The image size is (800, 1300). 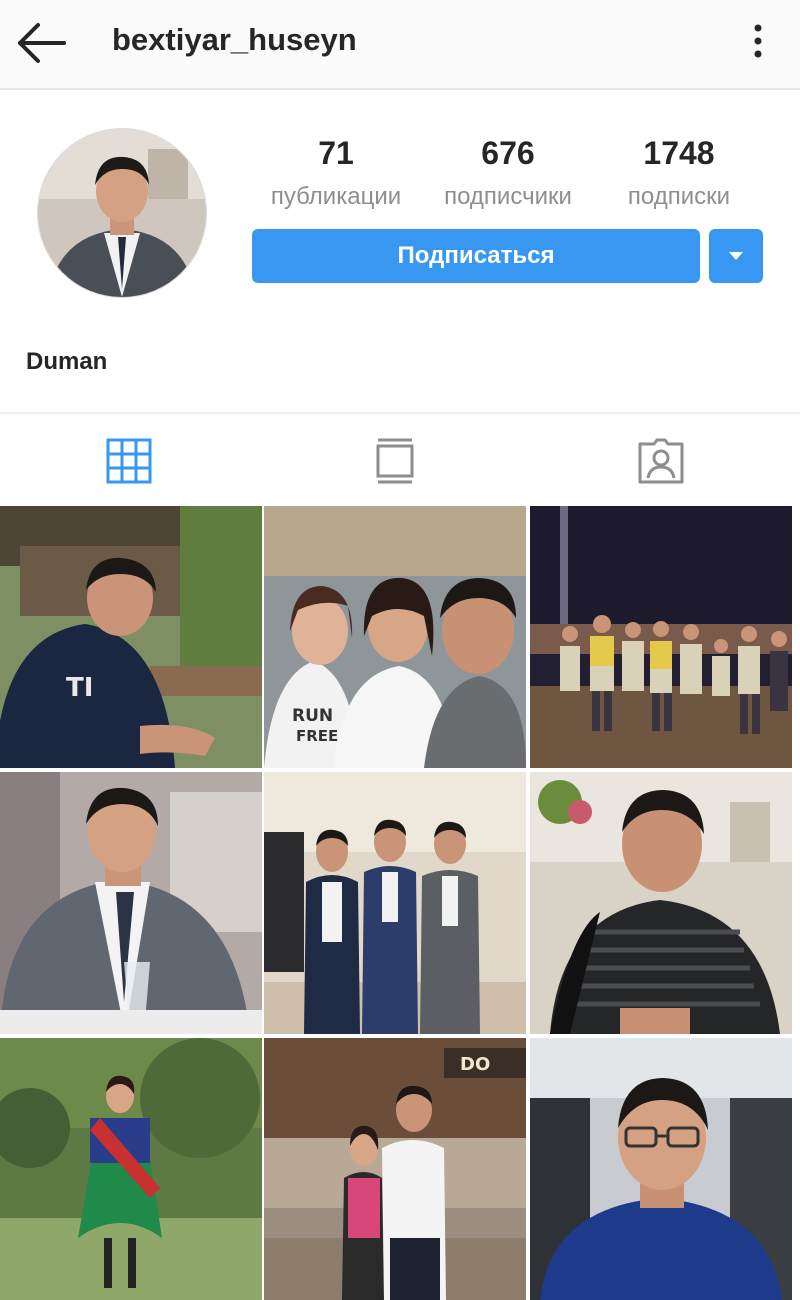 I want to click on posts-count-value: 71, so click(x=336, y=153).